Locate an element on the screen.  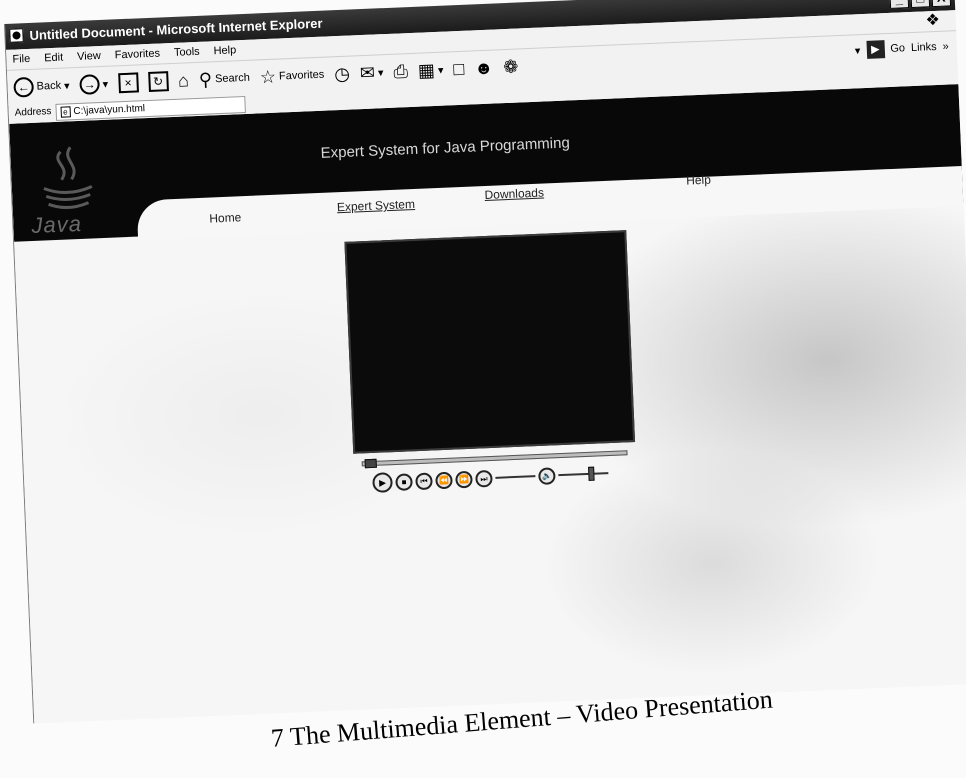
play-icon: ▶ is located at coordinates (382, 482).